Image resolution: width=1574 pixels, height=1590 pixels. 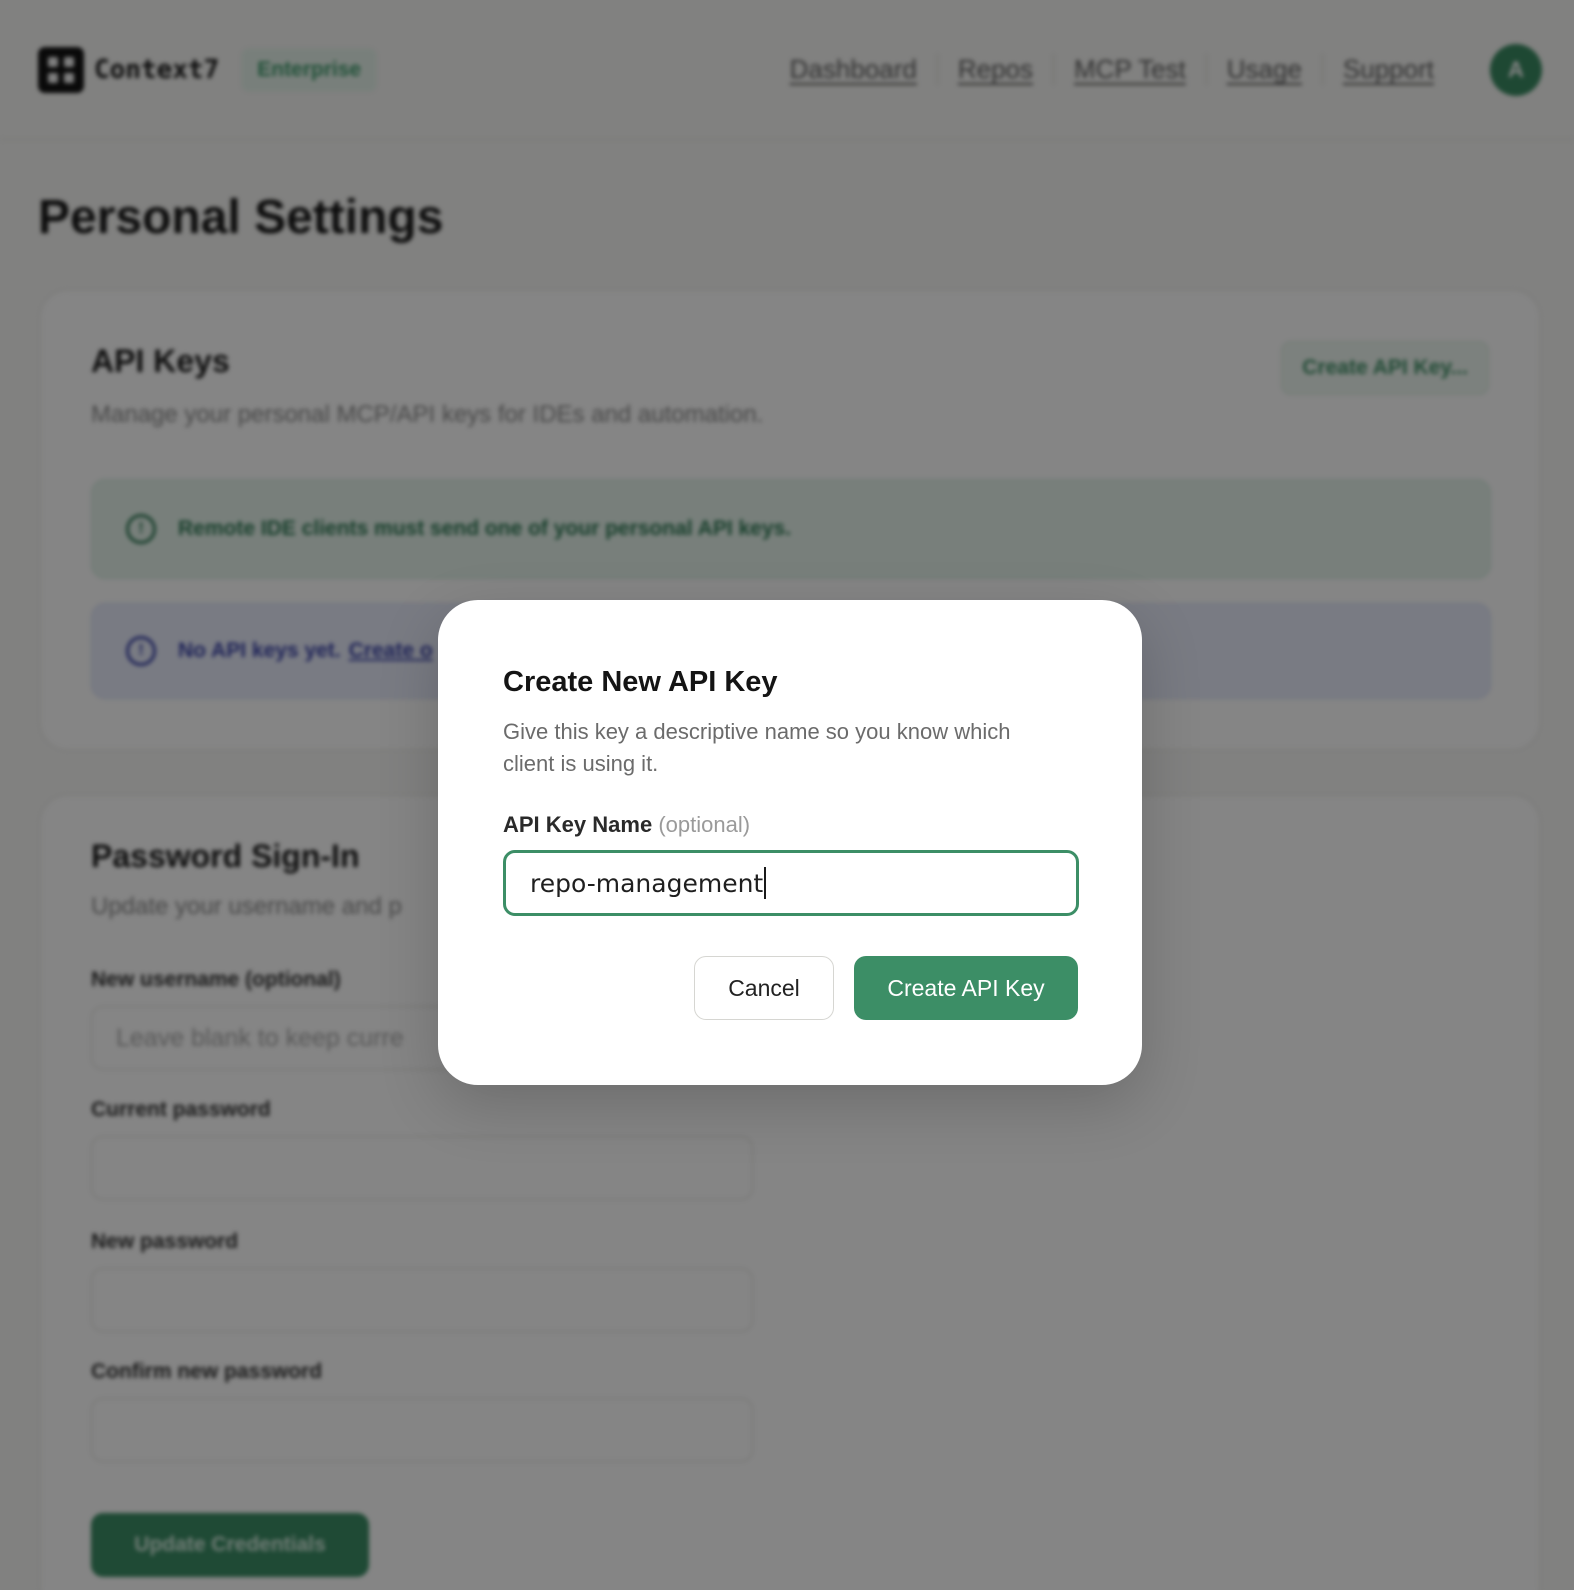 I want to click on cancel-button: Cancel, so click(x=764, y=988).